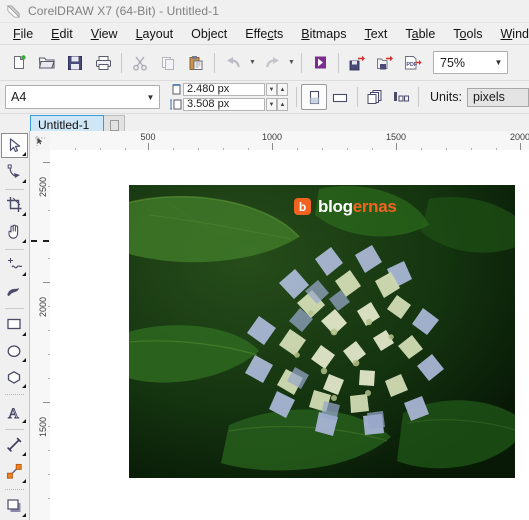 This screenshot has height=520, width=529. I want to click on wordmark-ernas: ernas, so click(374, 206).